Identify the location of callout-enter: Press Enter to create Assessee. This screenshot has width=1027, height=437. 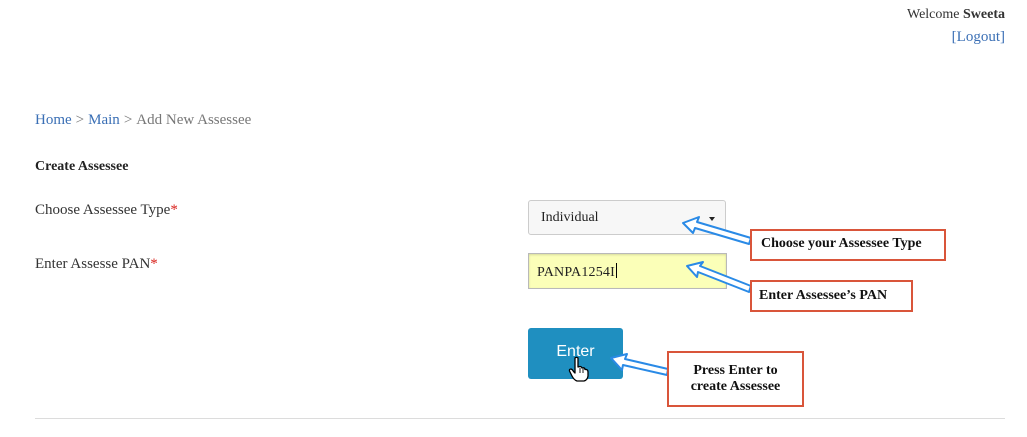
(735, 379).